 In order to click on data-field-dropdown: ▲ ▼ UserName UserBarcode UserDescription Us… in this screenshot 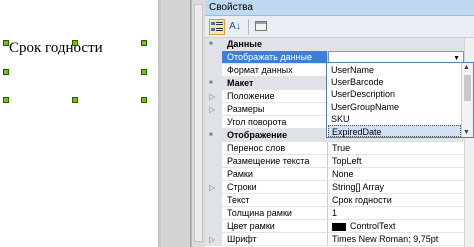, I will do `click(400, 100)`.